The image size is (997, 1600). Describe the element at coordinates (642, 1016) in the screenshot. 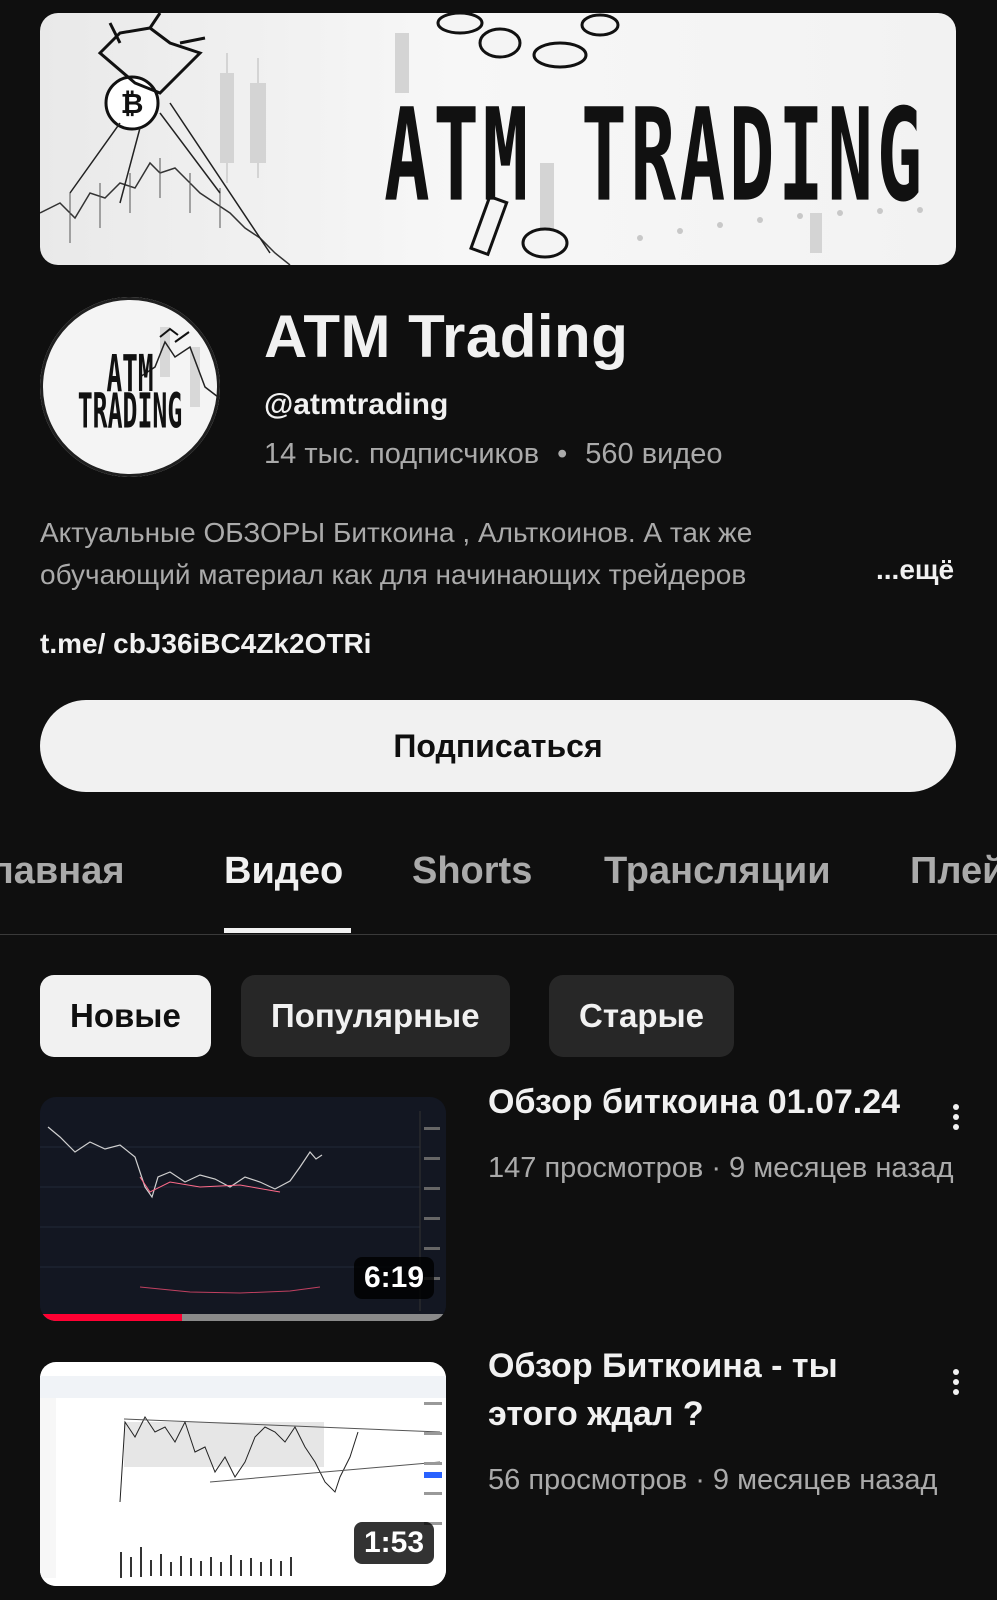

I see `chip-oldest: Старые` at that location.